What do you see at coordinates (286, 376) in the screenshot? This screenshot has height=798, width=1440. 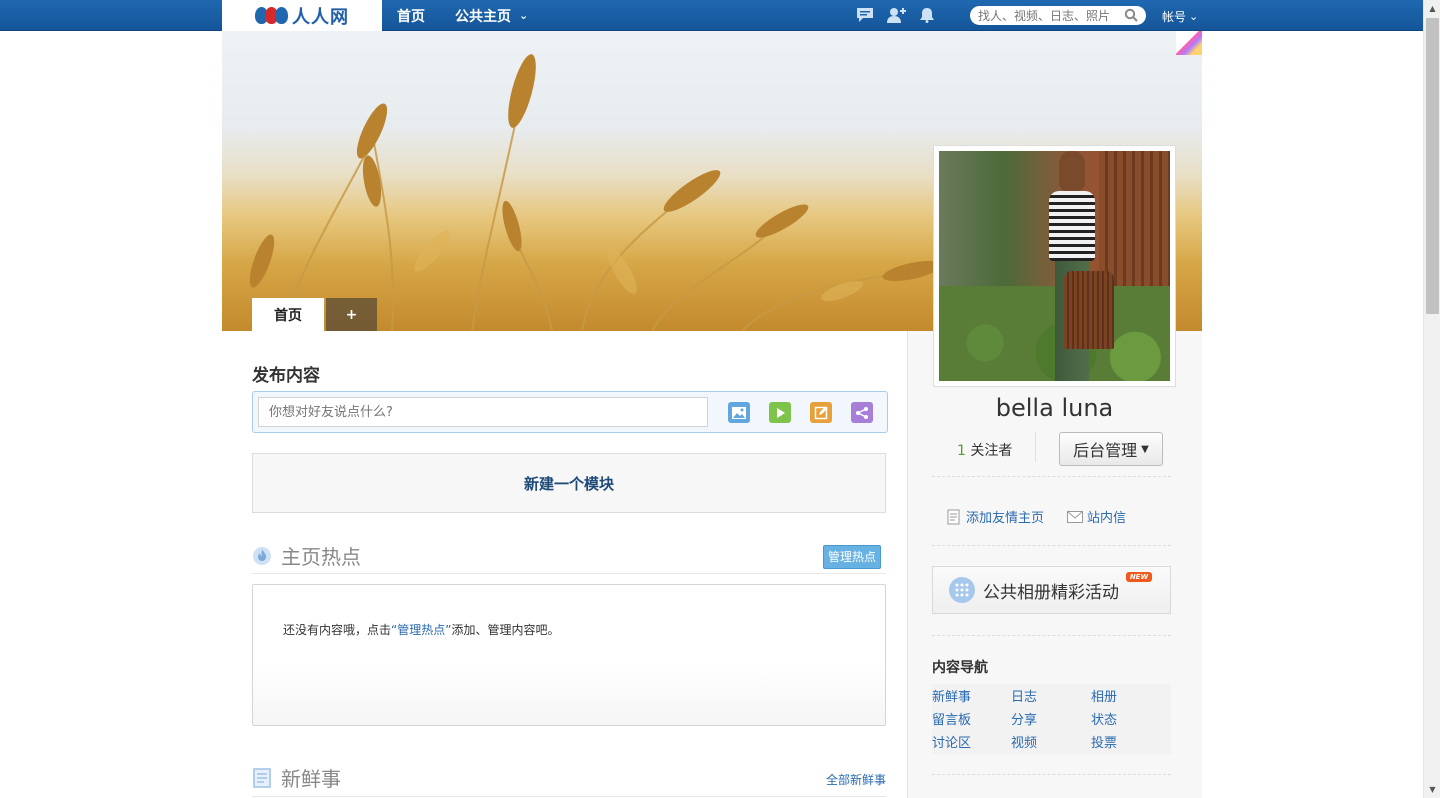 I see `publish-title: 发布内容` at bounding box center [286, 376].